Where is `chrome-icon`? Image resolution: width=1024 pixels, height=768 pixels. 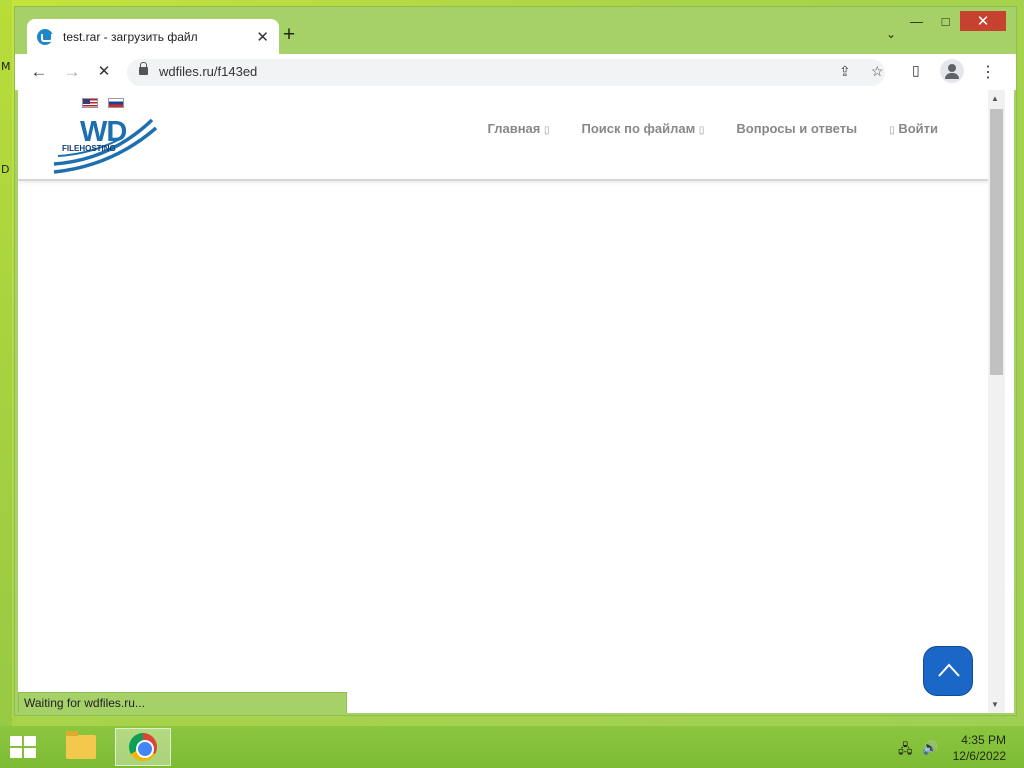
chrome-icon is located at coordinates (143, 747).